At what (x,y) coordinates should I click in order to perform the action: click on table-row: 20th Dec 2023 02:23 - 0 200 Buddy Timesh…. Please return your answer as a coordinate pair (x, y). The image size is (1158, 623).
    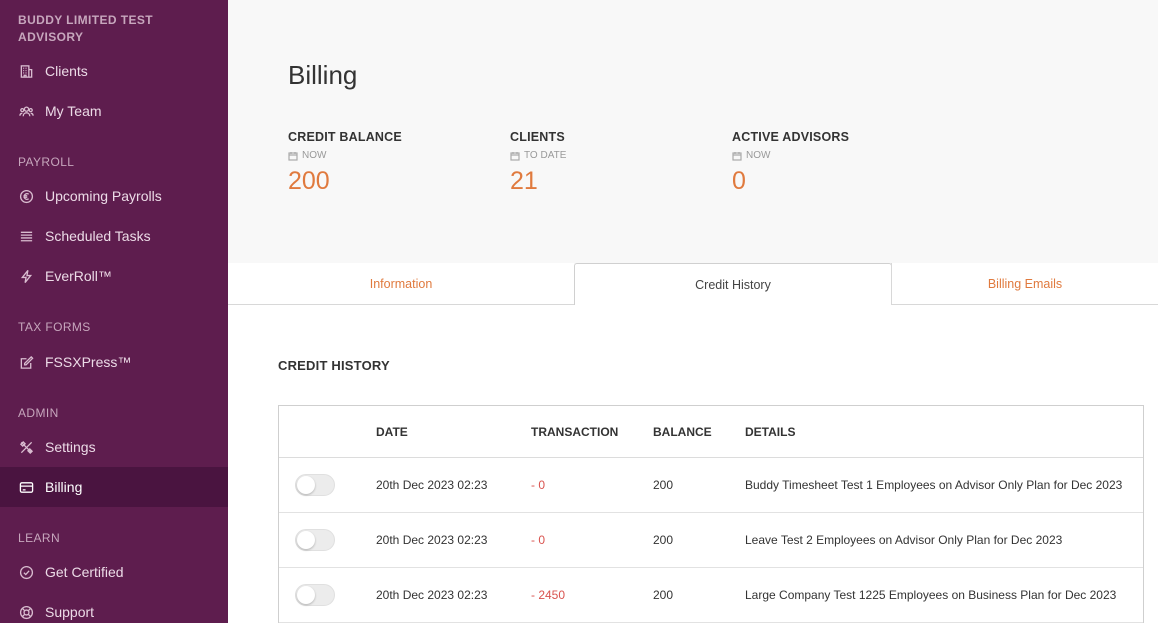
    Looking at the image, I should click on (711, 485).